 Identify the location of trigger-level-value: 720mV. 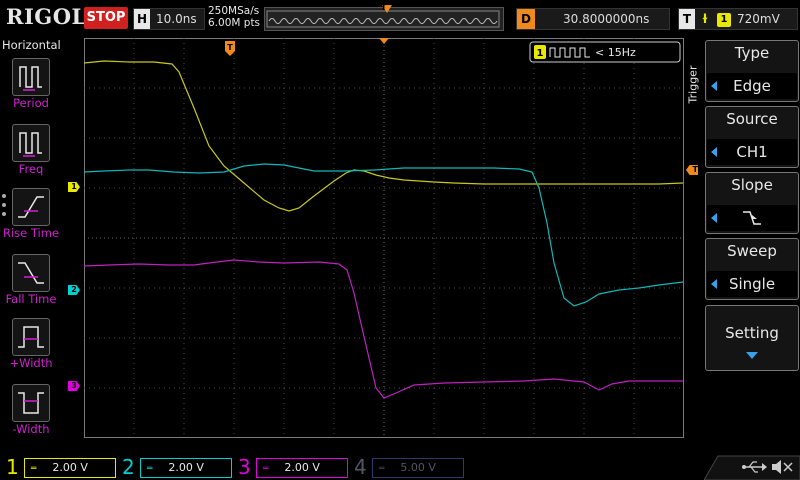
(758, 19).